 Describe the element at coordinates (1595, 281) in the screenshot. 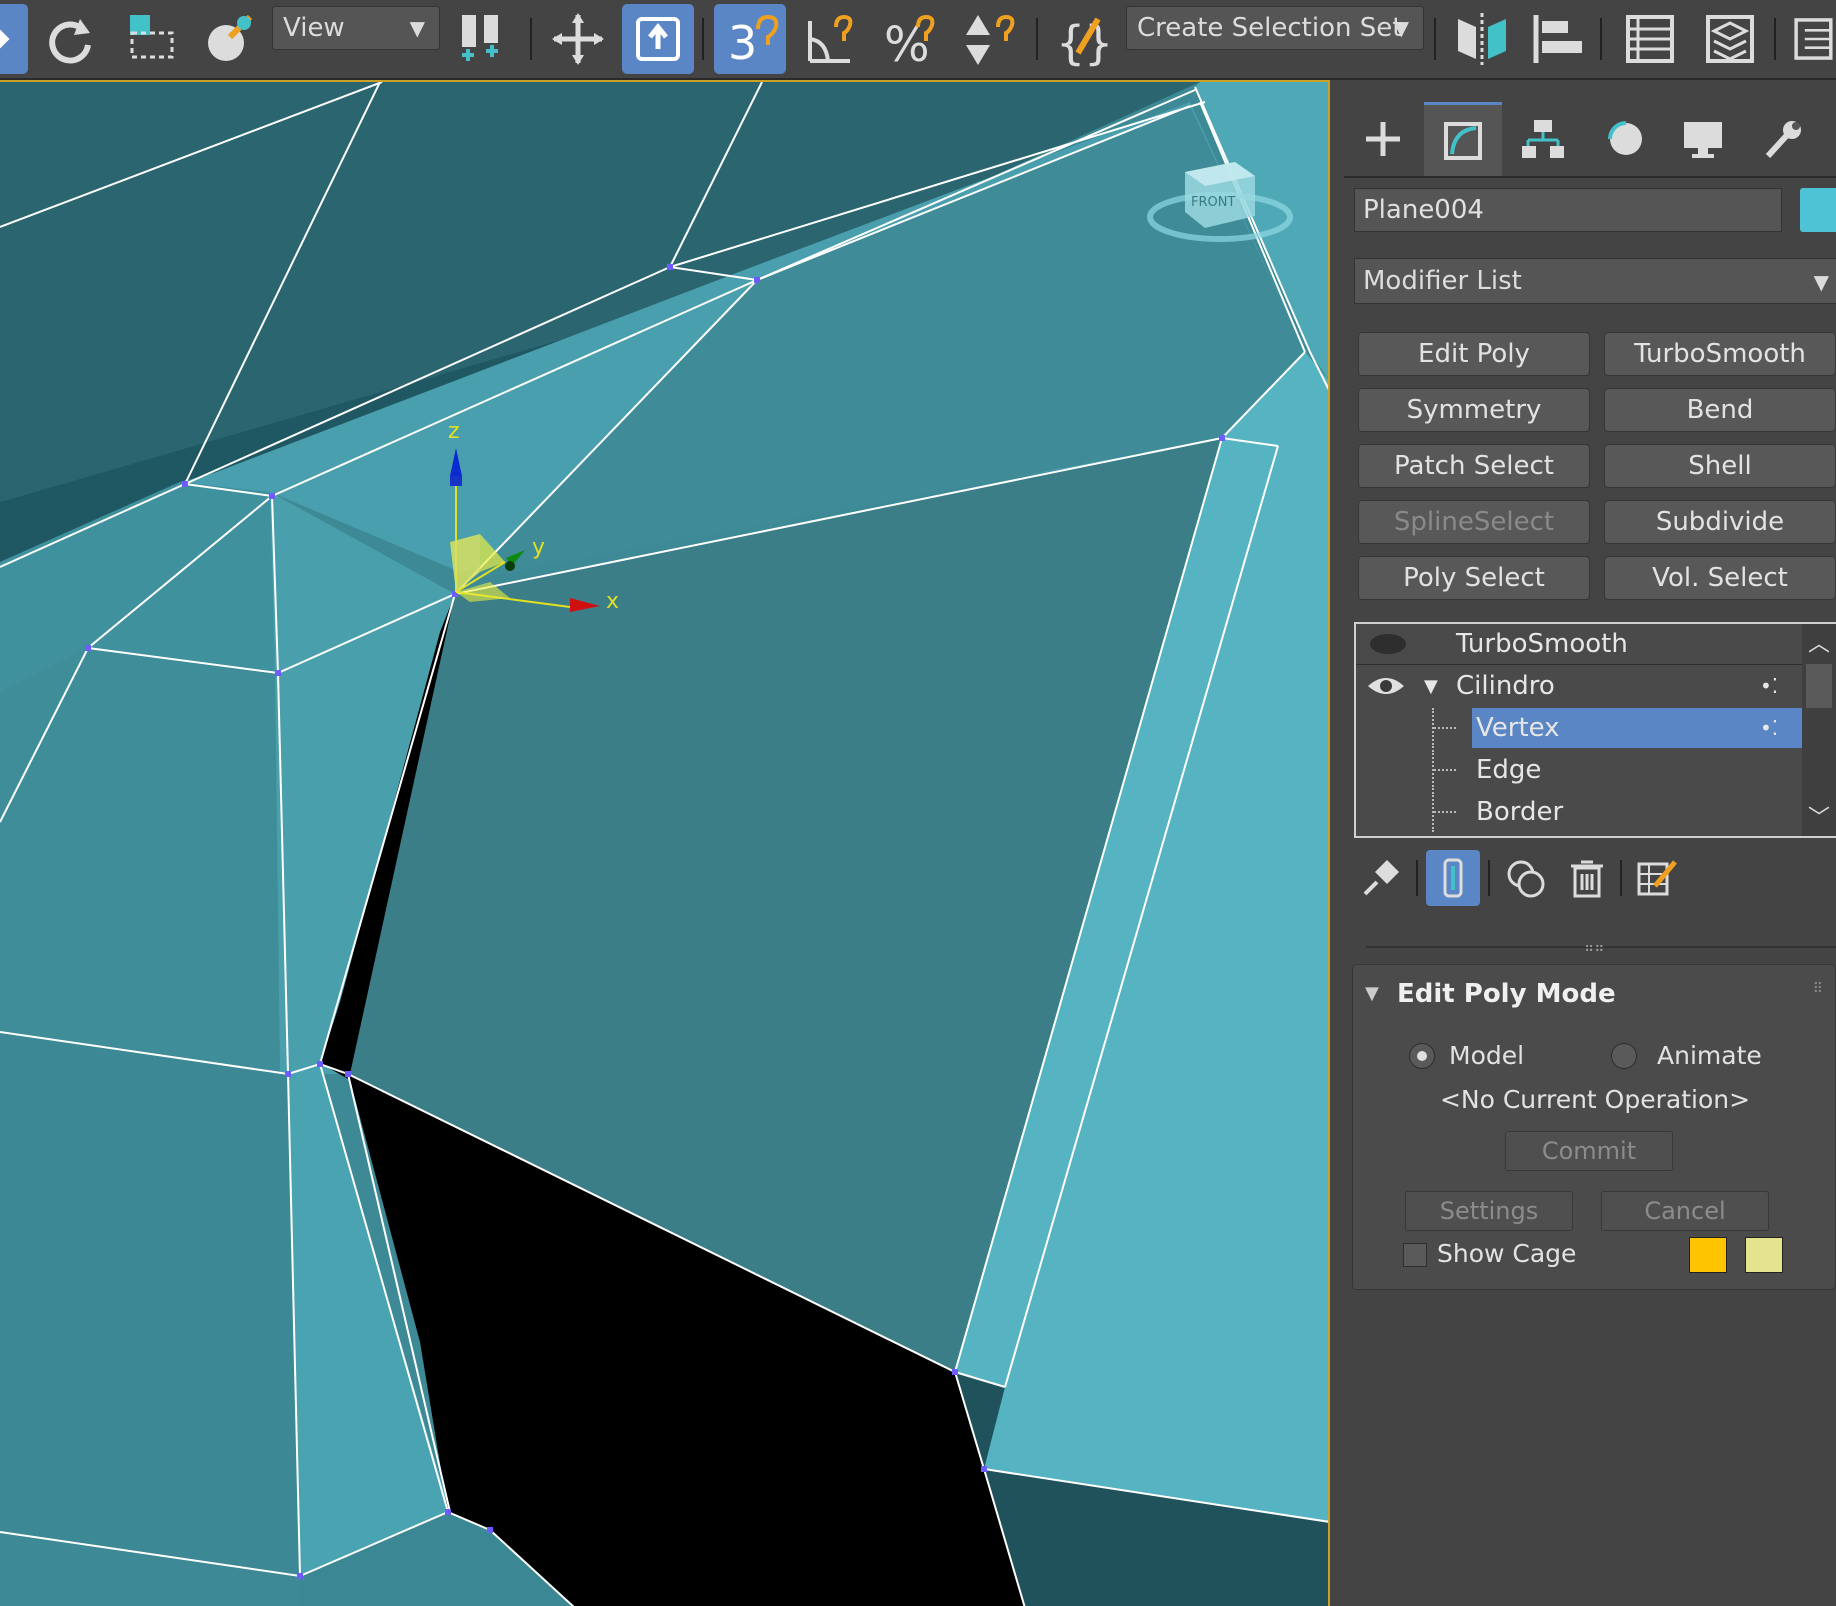

I see `modifier-list-dropdown: Modifier List ▼` at that location.